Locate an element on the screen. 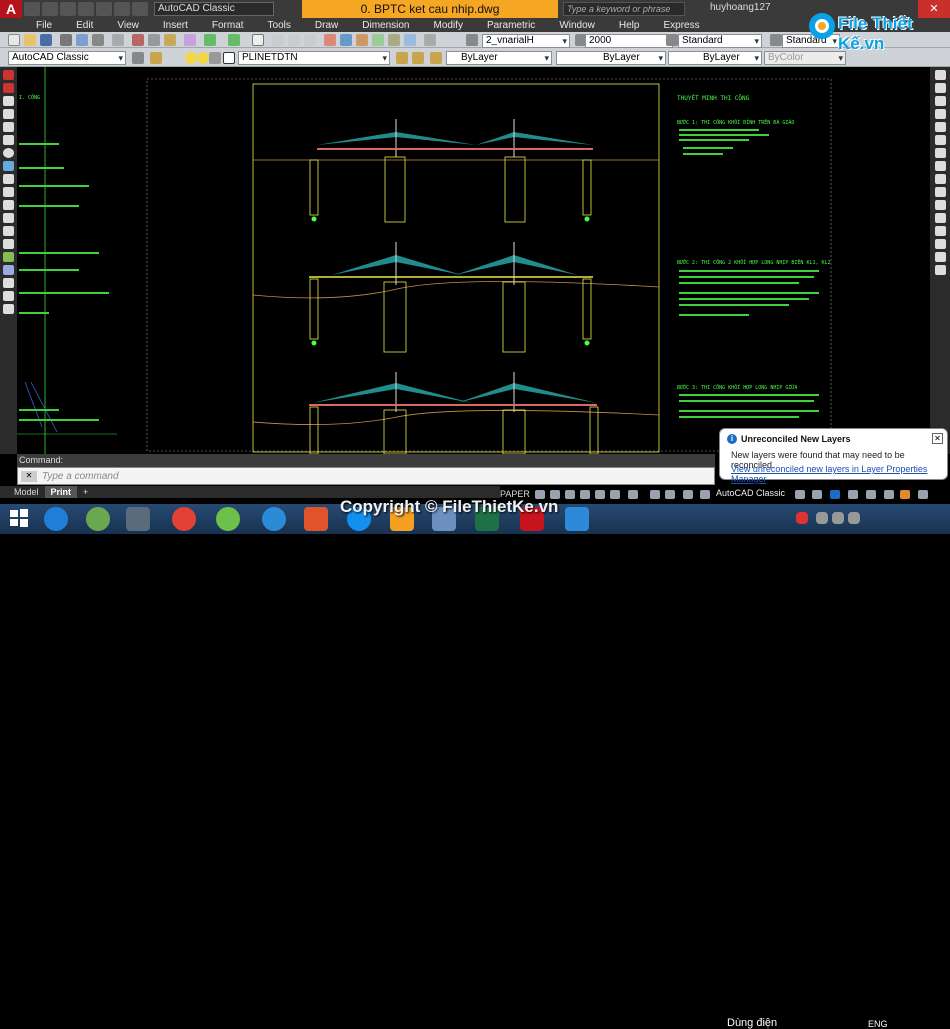 The width and height of the screenshot is (950, 1029). menu-express: Express is located at coordinates (681, 25).